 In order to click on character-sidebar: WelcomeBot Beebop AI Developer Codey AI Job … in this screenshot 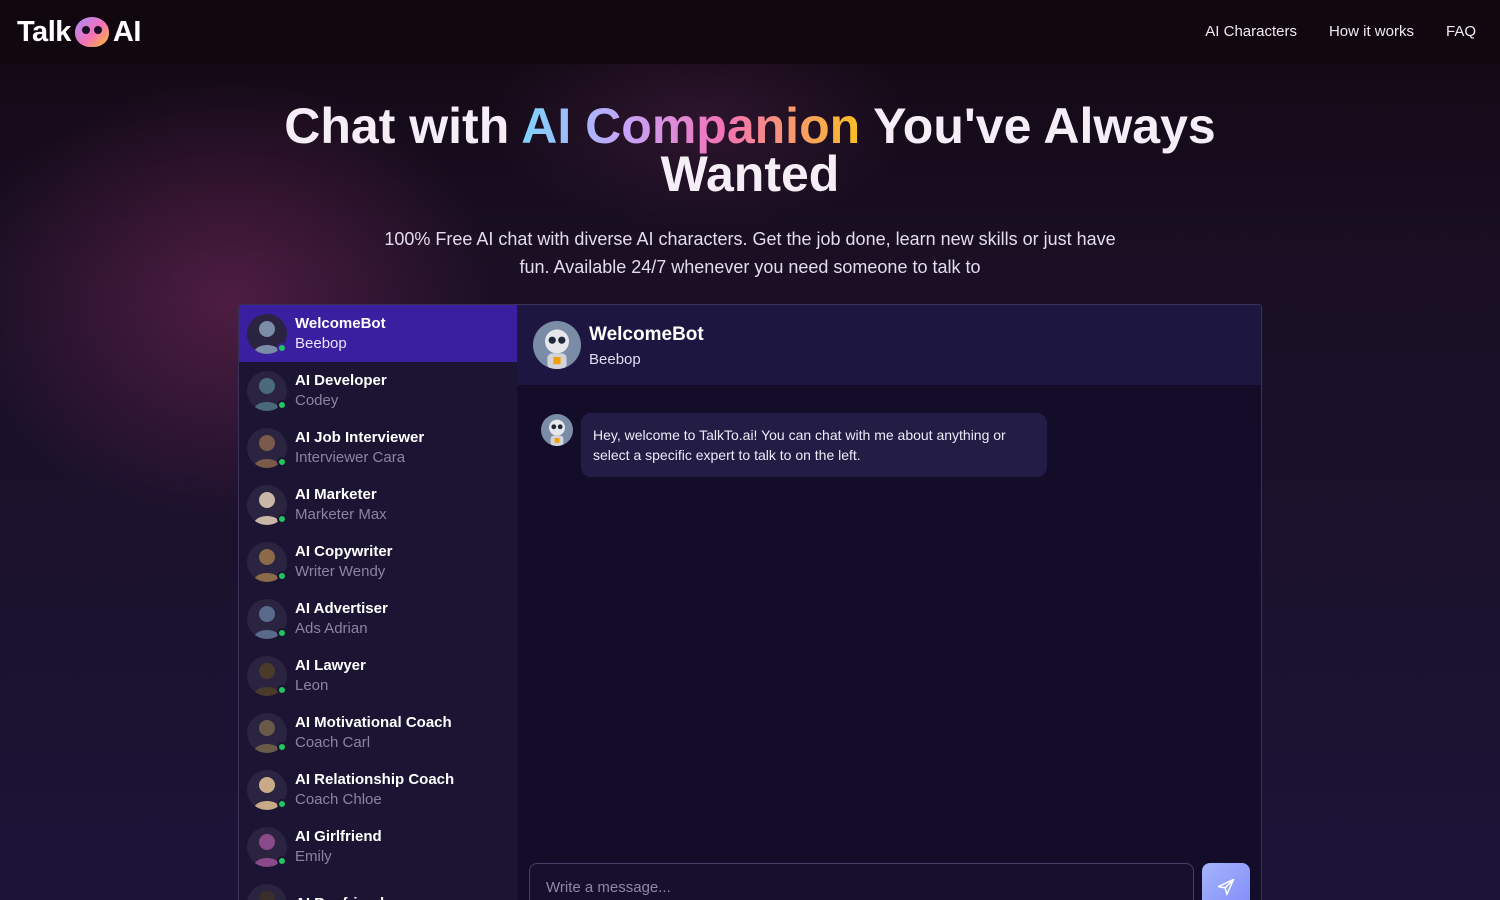, I will do `click(378, 602)`.